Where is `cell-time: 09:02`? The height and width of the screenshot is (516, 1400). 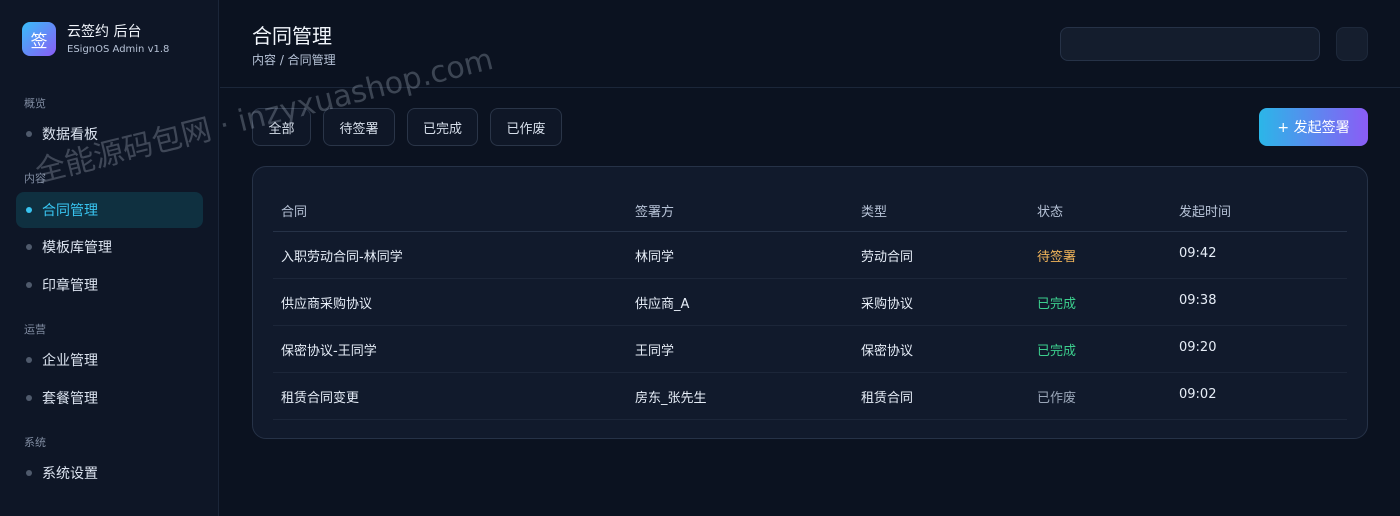
cell-time: 09:02 is located at coordinates (1198, 394).